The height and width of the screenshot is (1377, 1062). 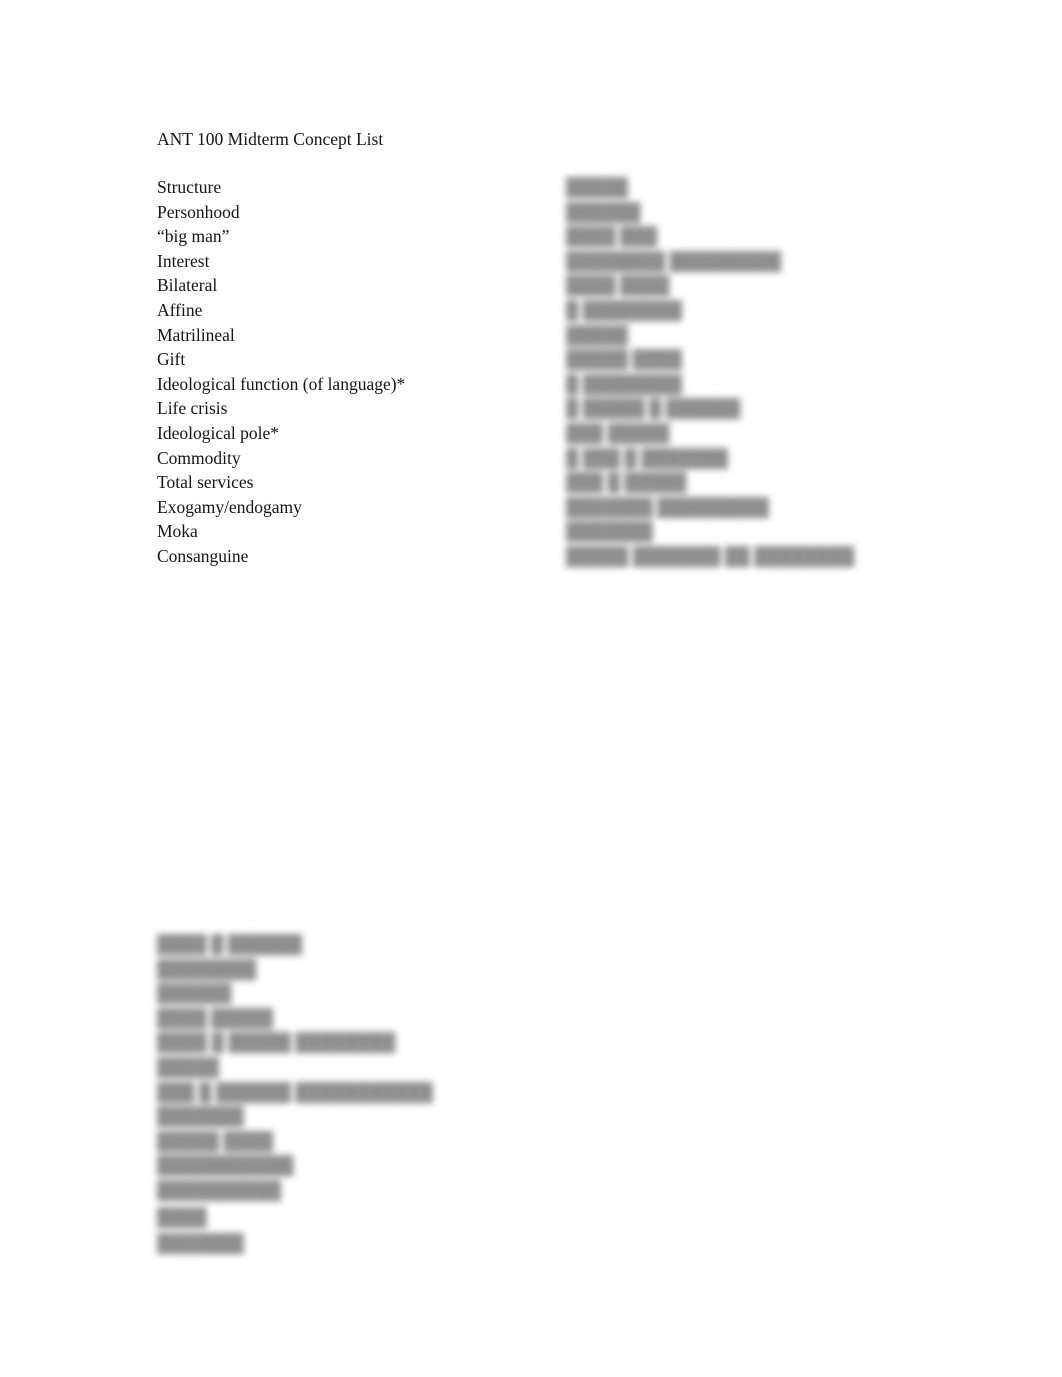 What do you see at coordinates (667, 506) in the screenshot?
I see `redacted-line: ███████ █████████` at bounding box center [667, 506].